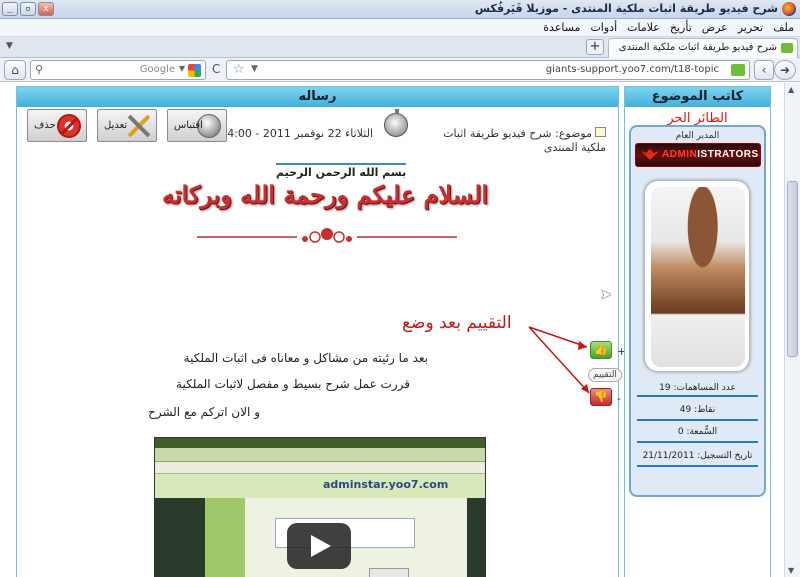 The height and width of the screenshot is (577, 800). I want to click on thumbs-down-button: 👎, so click(601, 397).